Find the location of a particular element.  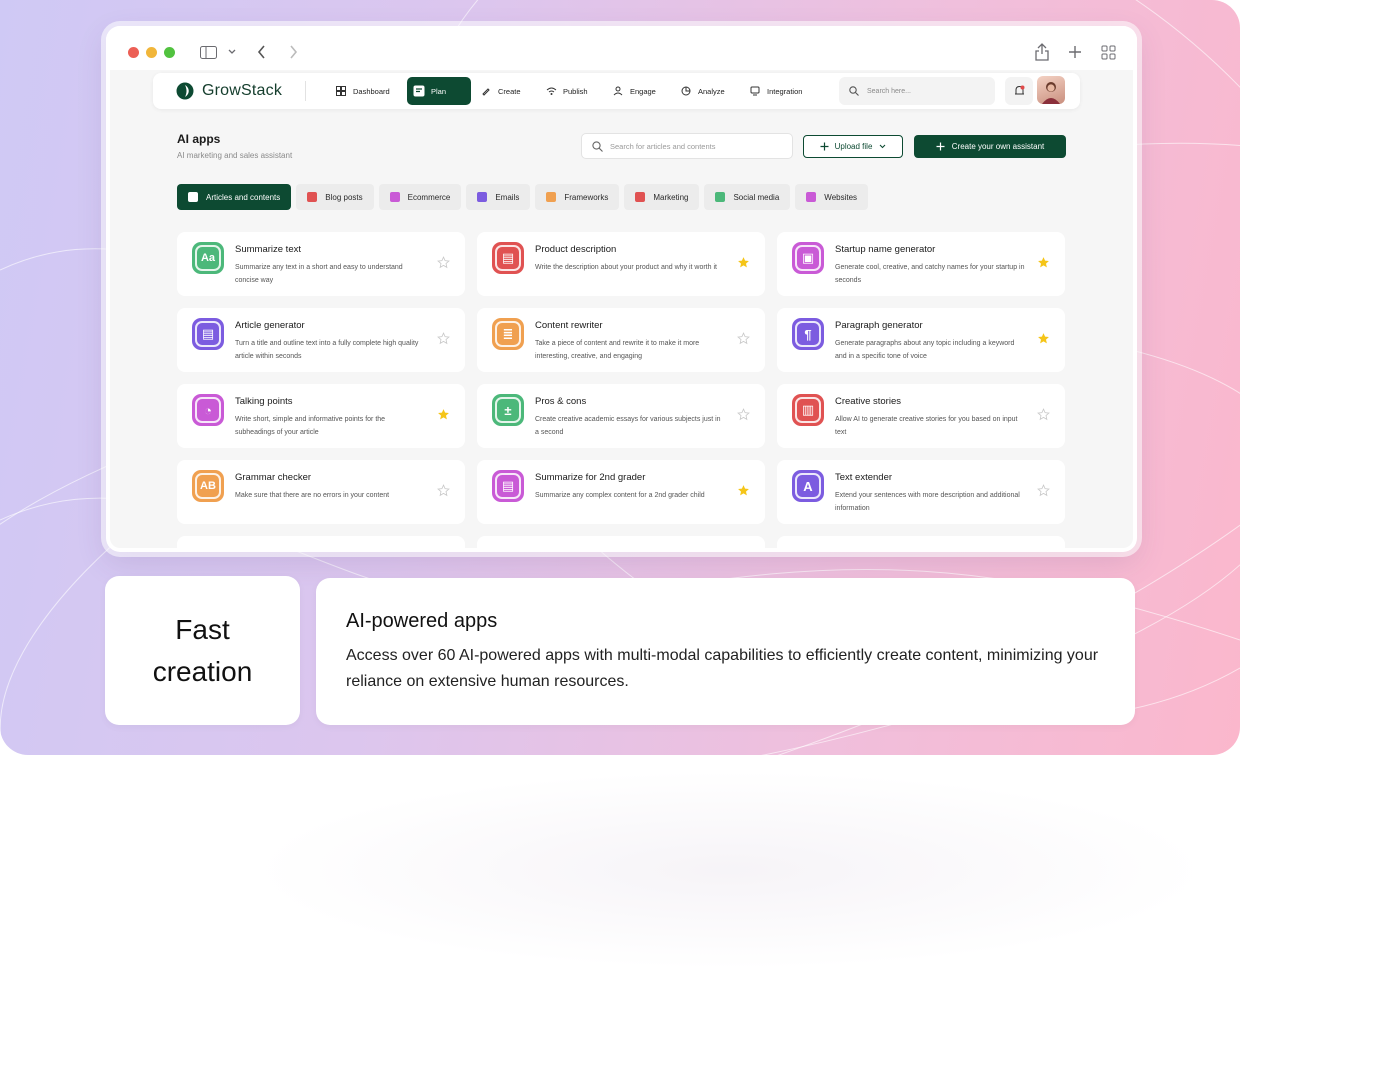

app-title: Content rewriter is located at coordinates (569, 325).